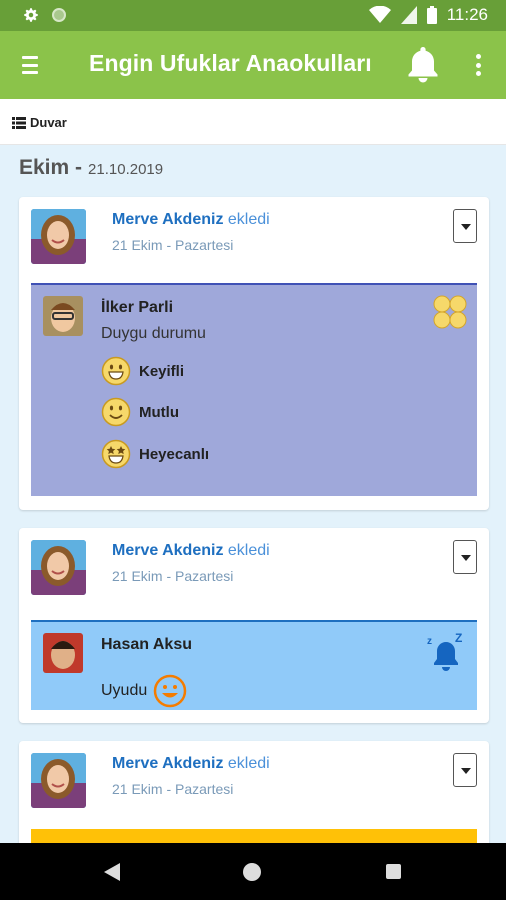 The width and height of the screenshot is (506, 900). Describe the element at coordinates (48, 122) in the screenshot. I see `wall-label: Duvar` at that location.